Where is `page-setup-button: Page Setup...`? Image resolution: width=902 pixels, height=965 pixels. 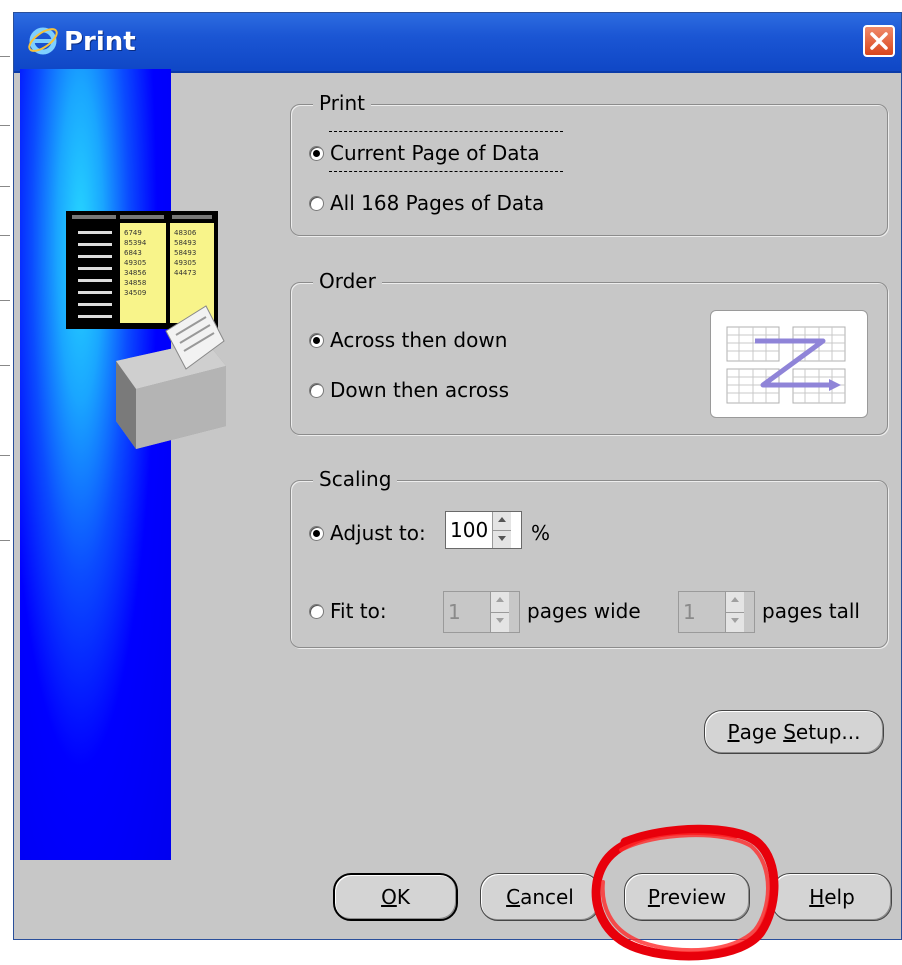
page-setup-button: Page Setup... is located at coordinates (794, 732).